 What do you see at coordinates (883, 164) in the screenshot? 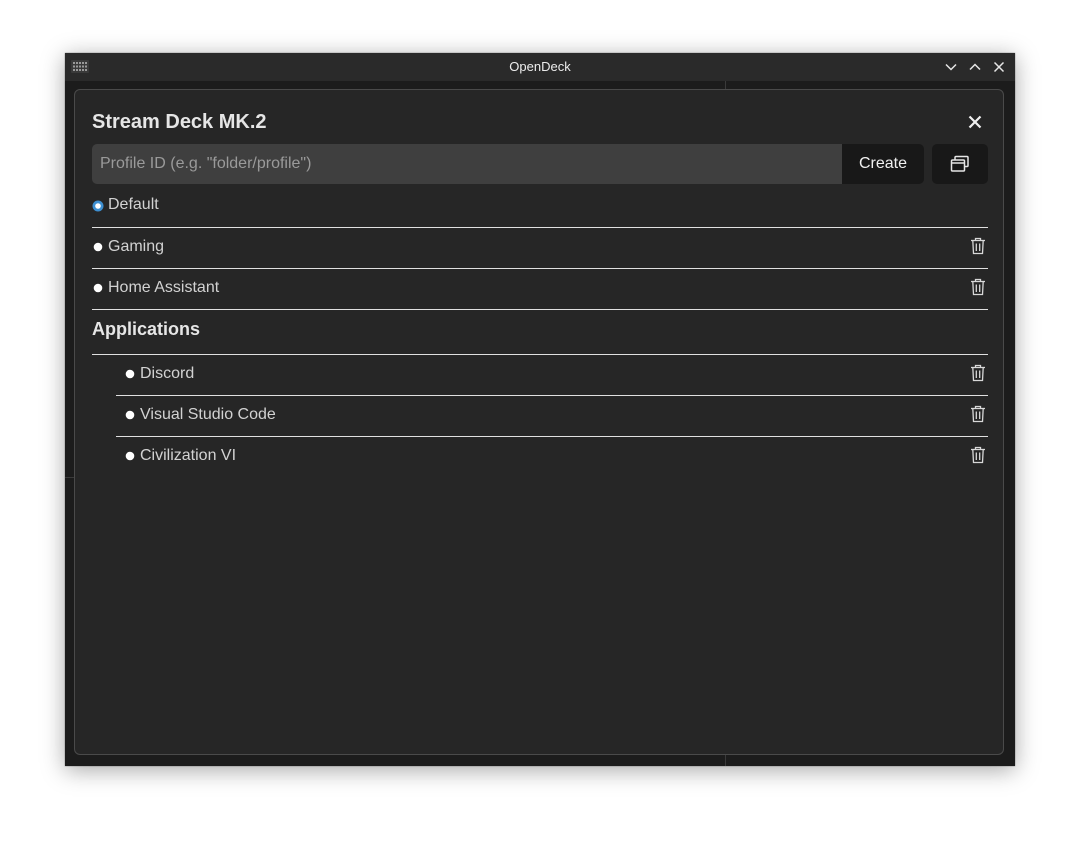
I see `create-button: Create` at bounding box center [883, 164].